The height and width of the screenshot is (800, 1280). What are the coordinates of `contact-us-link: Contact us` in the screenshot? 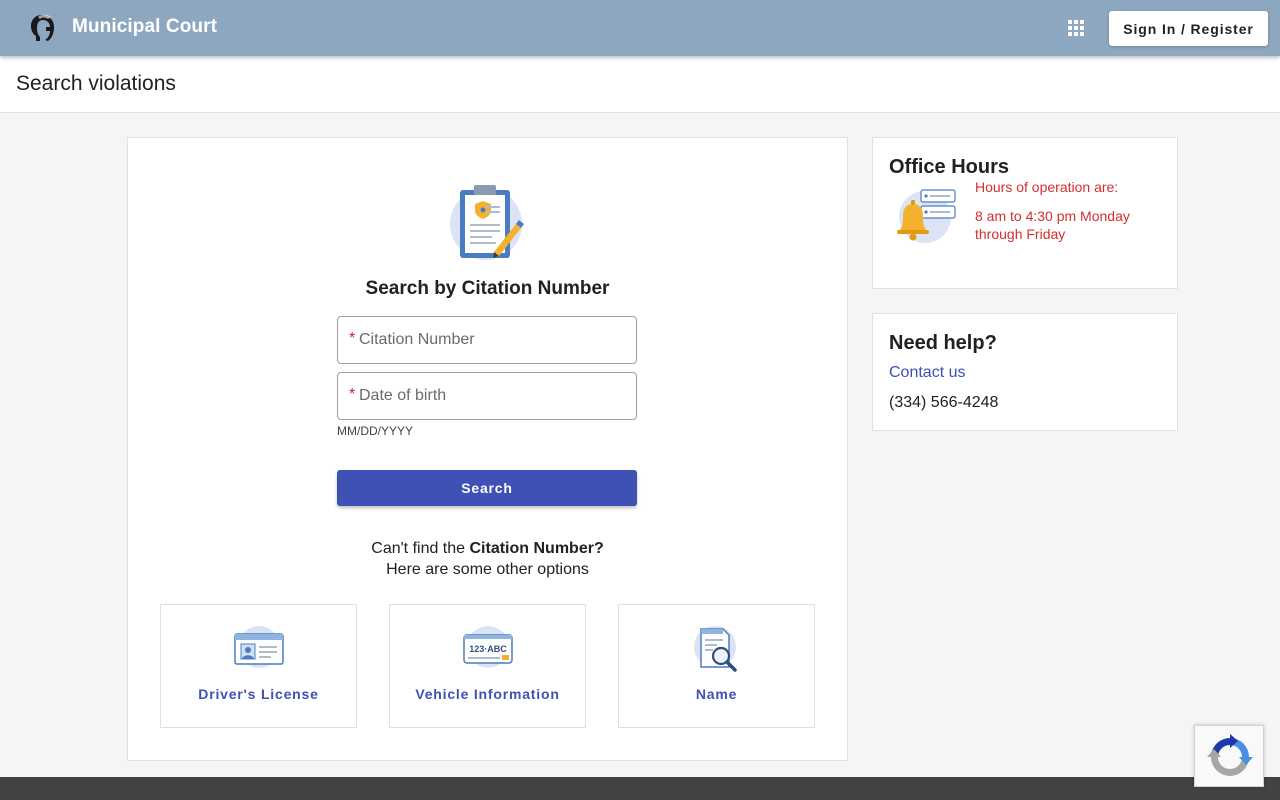 It's located at (927, 373).